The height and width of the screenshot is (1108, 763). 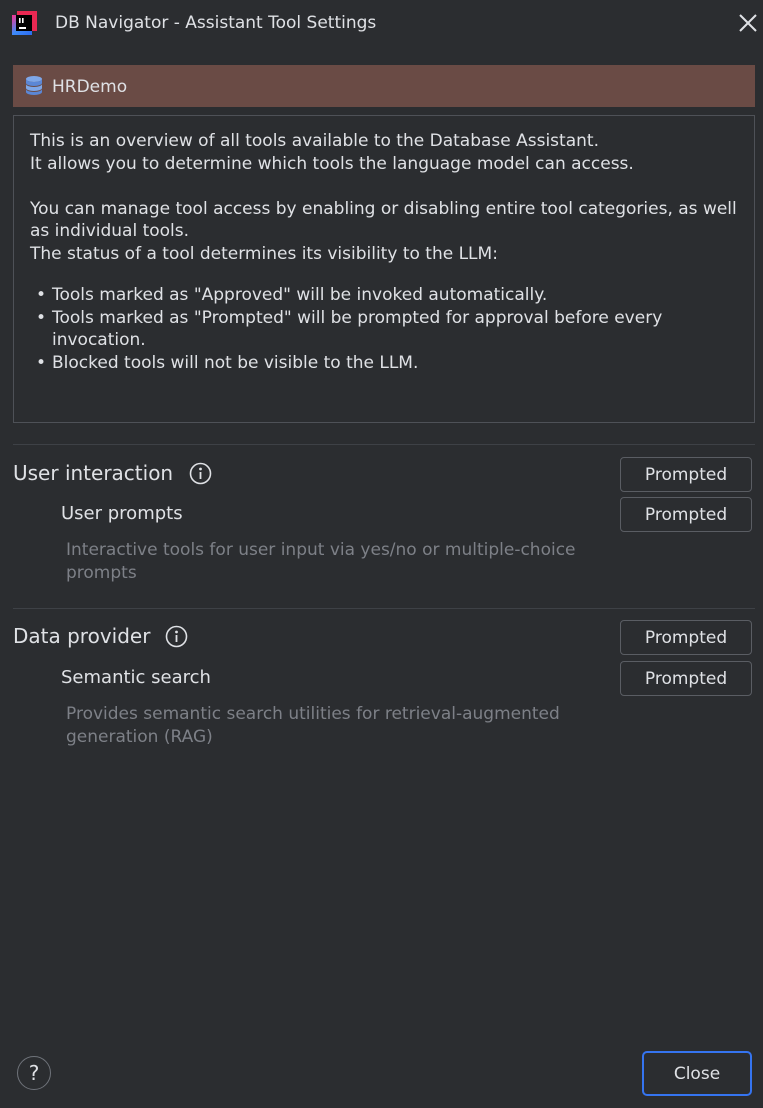 I want to click on title-bar: DB Navigator - Assistant Tool Settings, so click(x=381, y=23).